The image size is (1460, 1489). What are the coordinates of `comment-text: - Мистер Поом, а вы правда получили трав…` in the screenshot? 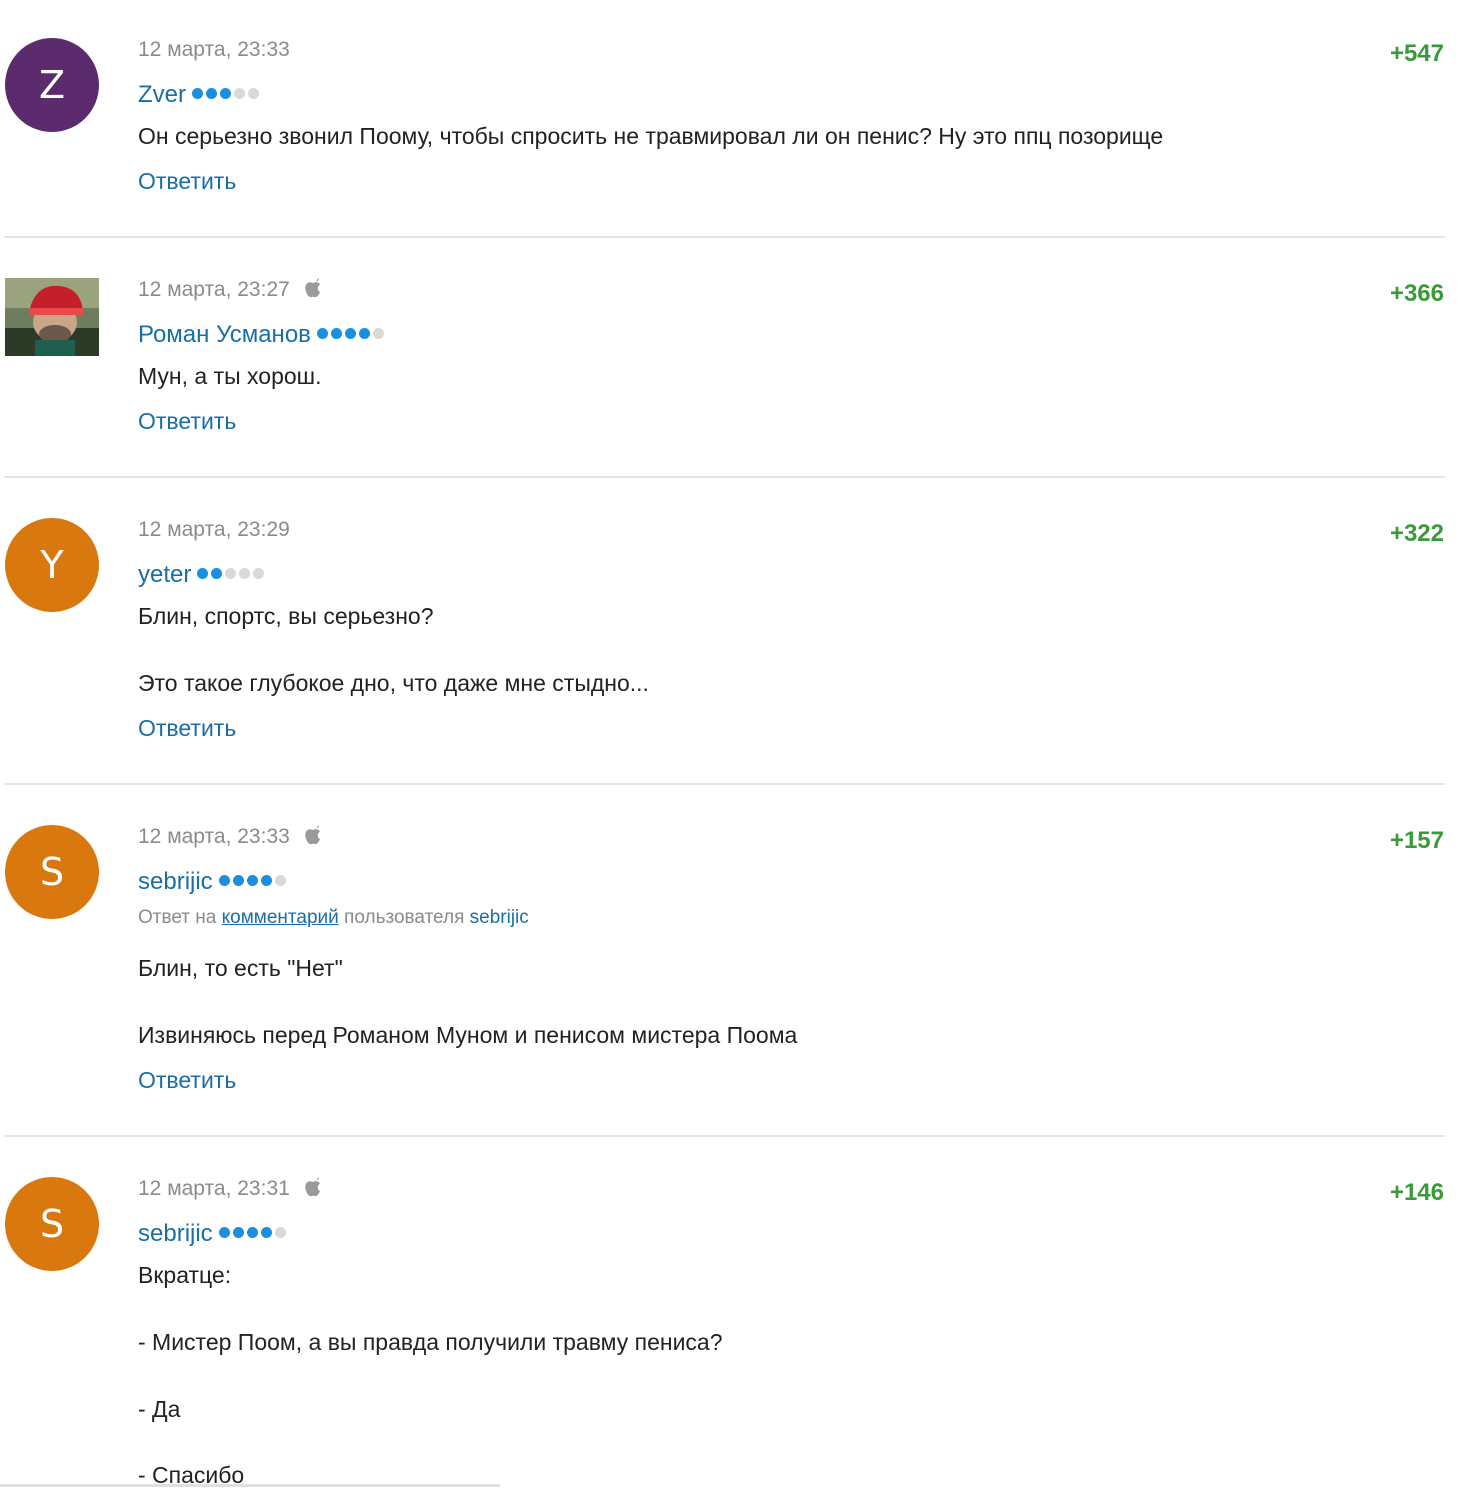 It's located at (430, 1342).